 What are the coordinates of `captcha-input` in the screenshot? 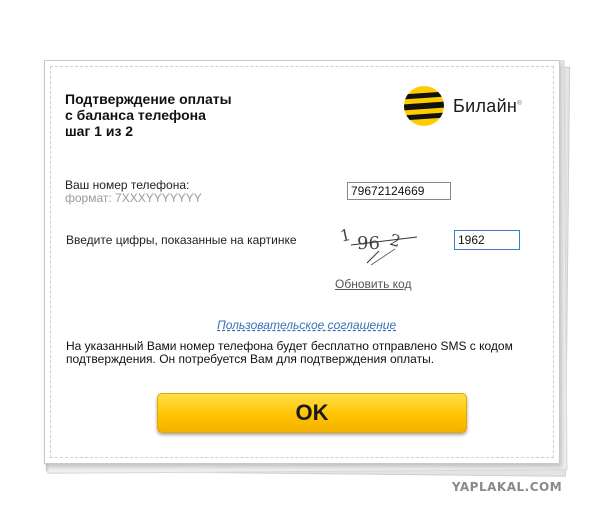 It's located at (487, 240).